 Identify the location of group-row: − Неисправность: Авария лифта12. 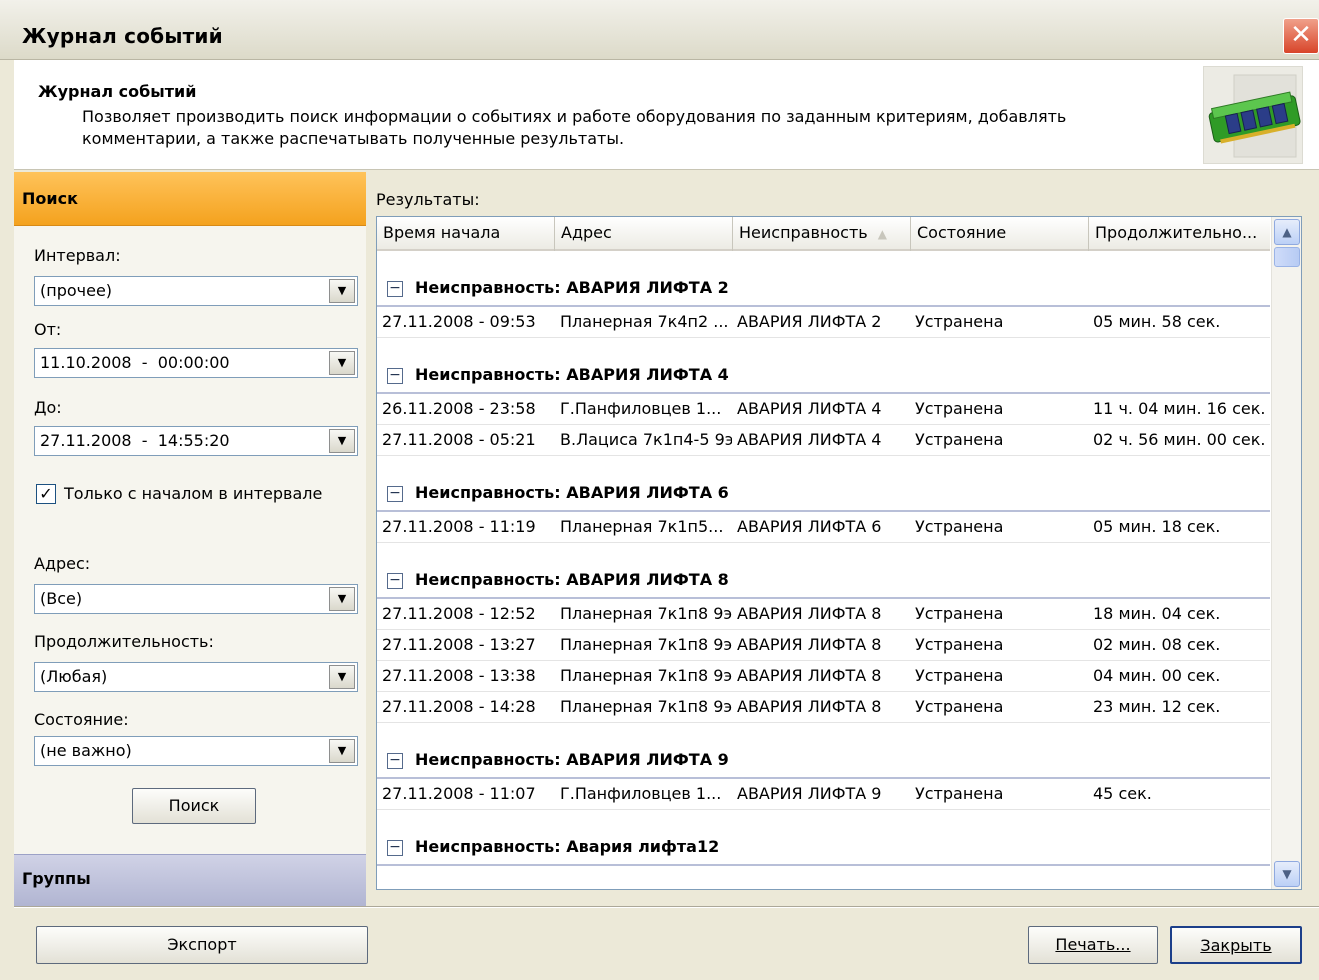
(823, 838).